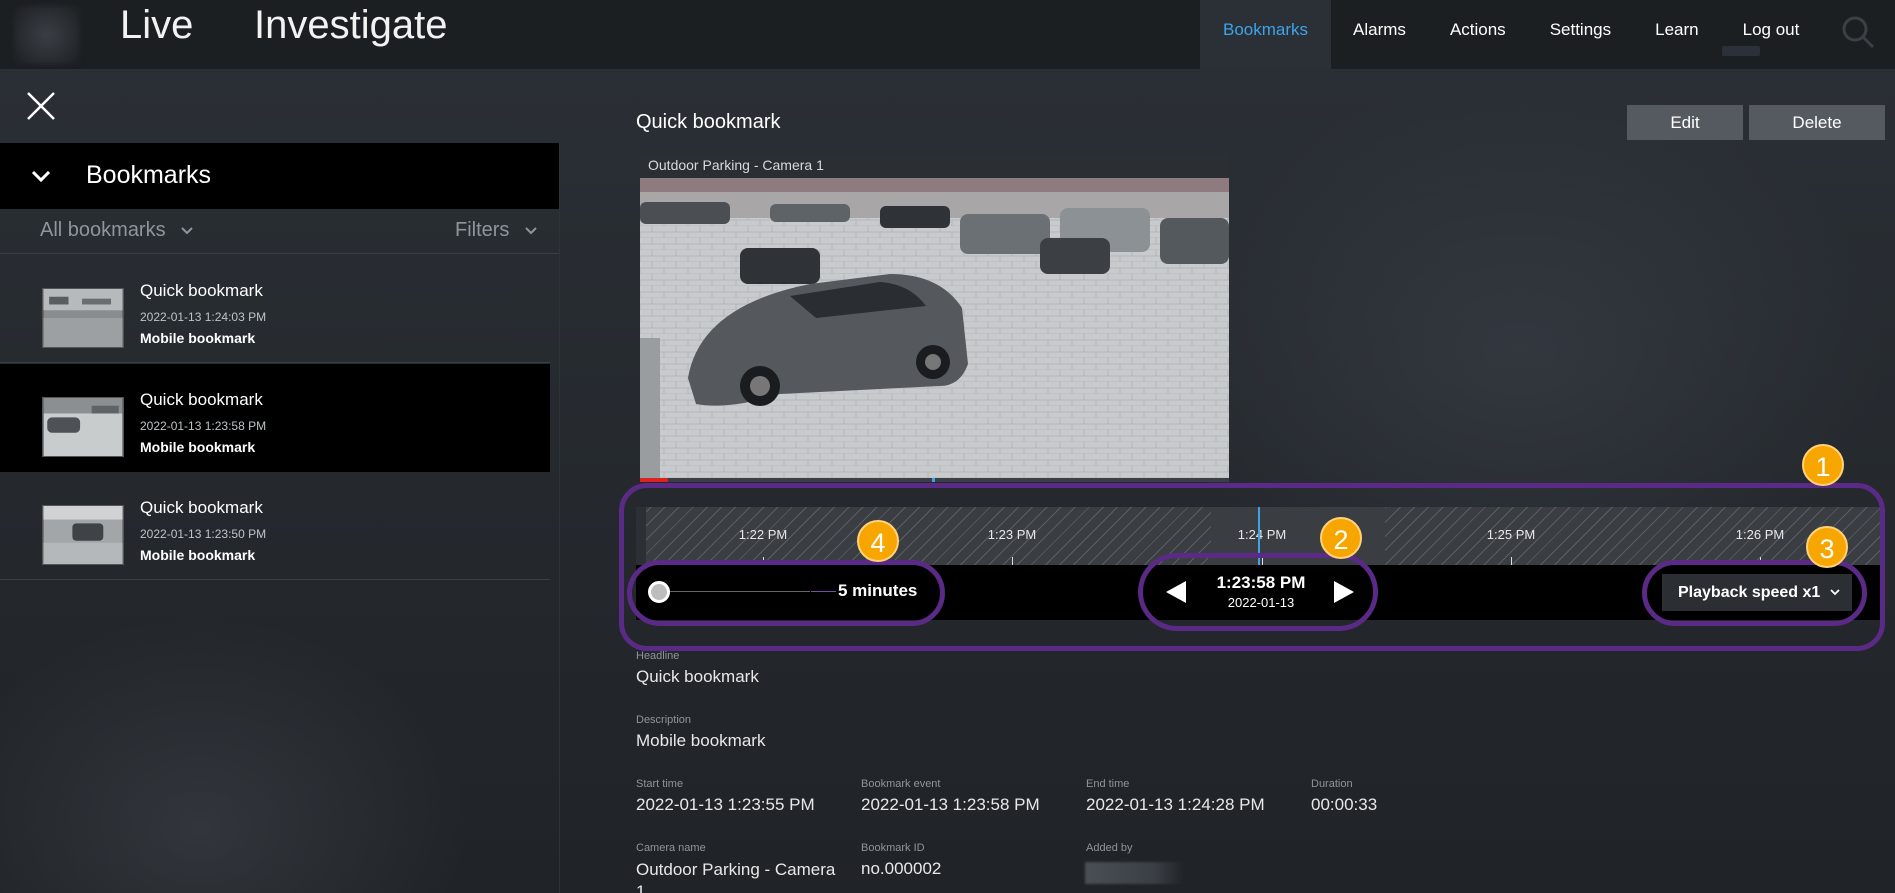  What do you see at coordinates (736, 876) in the screenshot?
I see `camera-name-value: Outdoor Parking - Camera 1` at bounding box center [736, 876].